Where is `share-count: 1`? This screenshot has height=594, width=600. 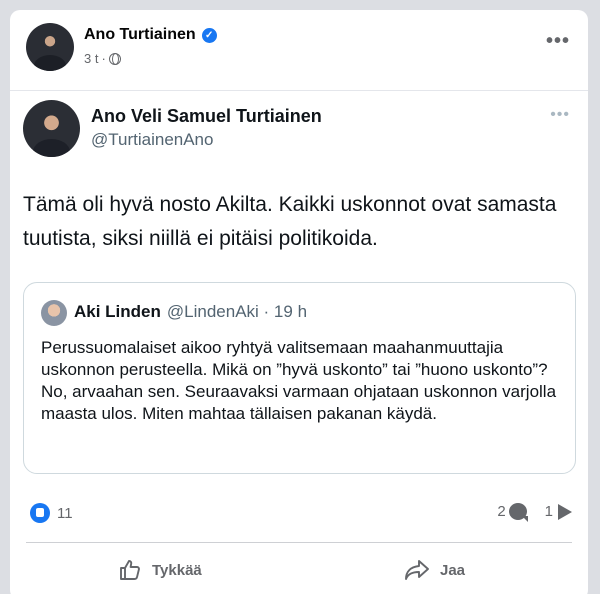
share-count: 1 is located at coordinates (548, 511).